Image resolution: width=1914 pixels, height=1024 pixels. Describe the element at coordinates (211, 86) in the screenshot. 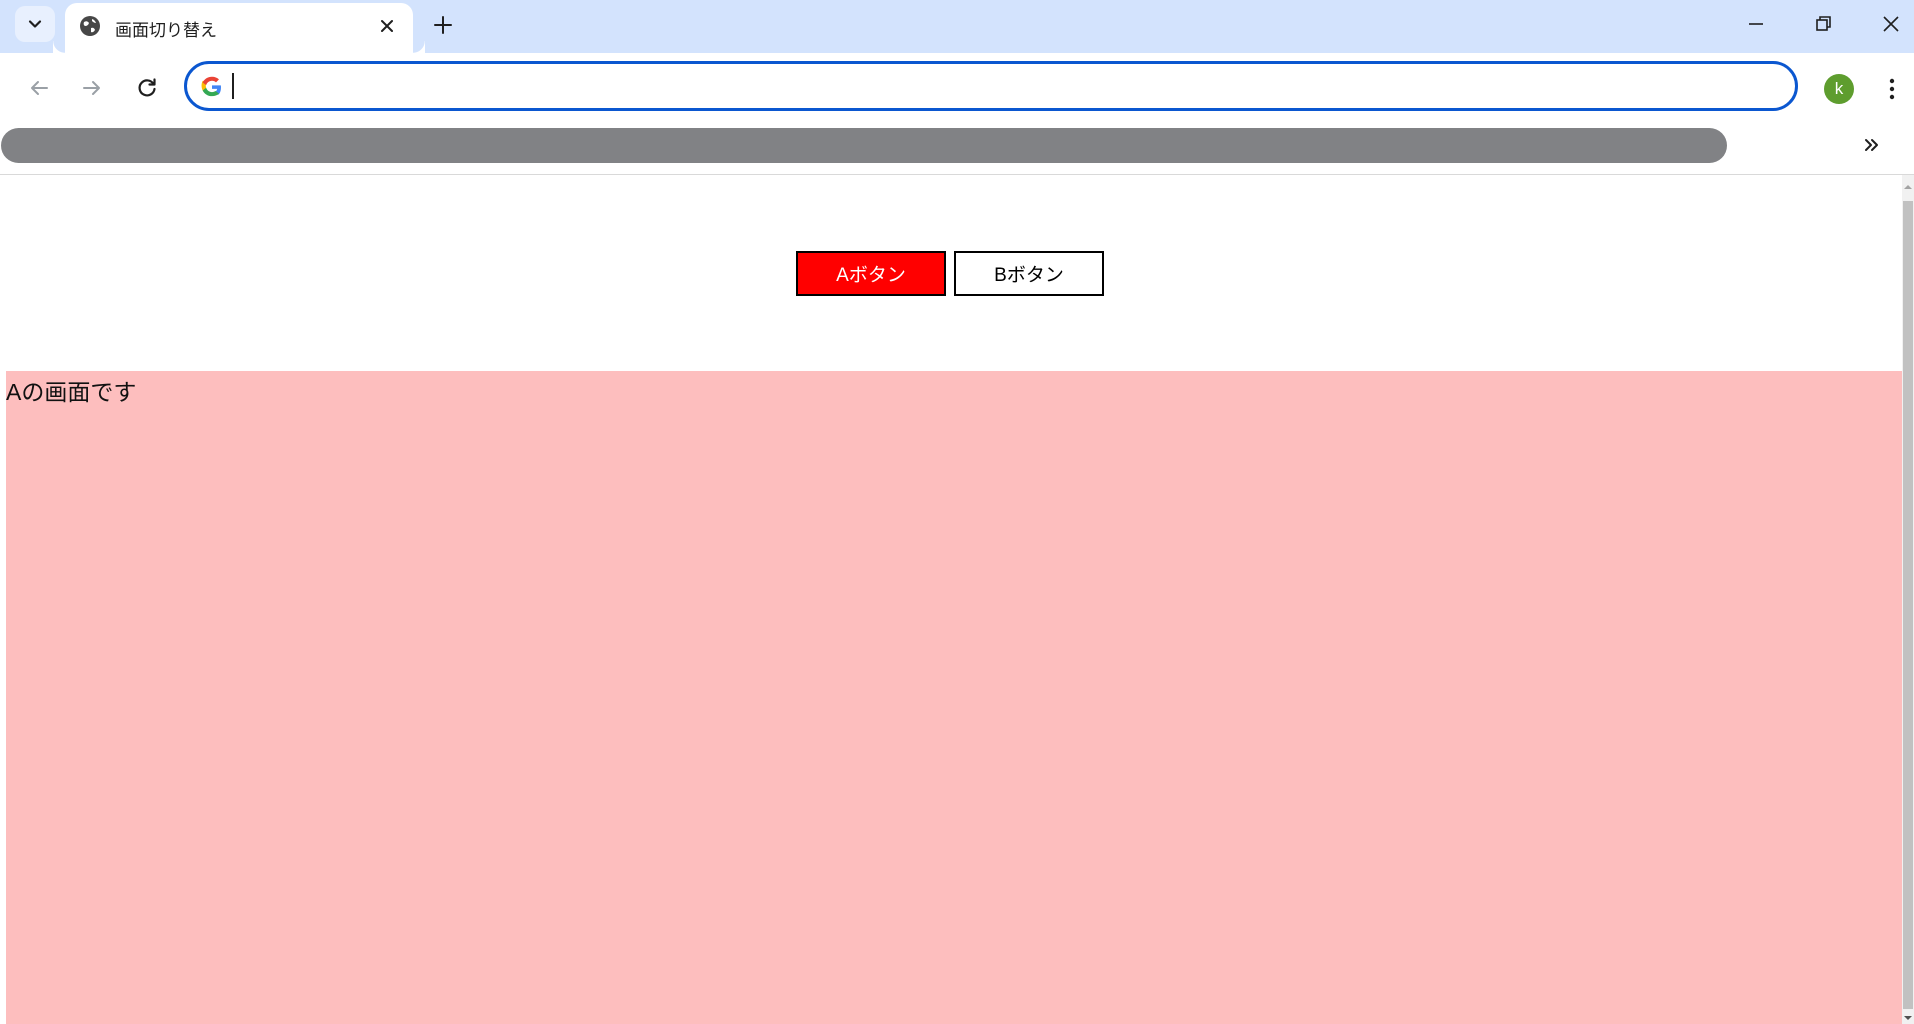

I see `google-icon` at that location.